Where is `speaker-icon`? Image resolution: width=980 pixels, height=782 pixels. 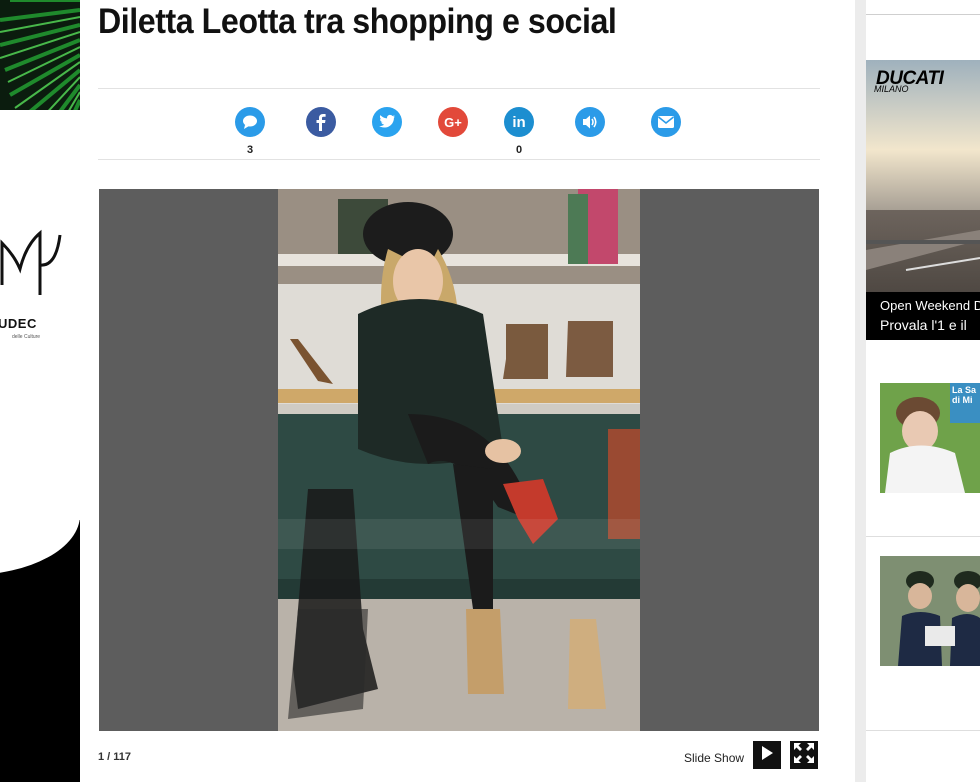
speaker-icon is located at coordinates (590, 122).